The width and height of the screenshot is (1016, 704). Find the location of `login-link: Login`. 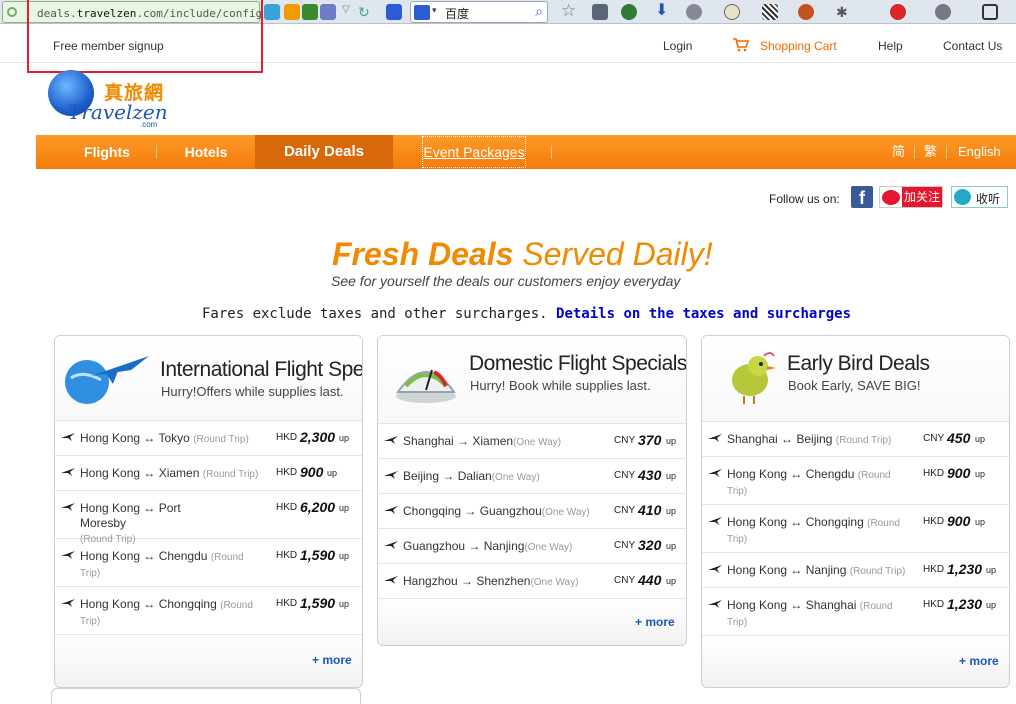

login-link: Login is located at coordinates (677, 46).